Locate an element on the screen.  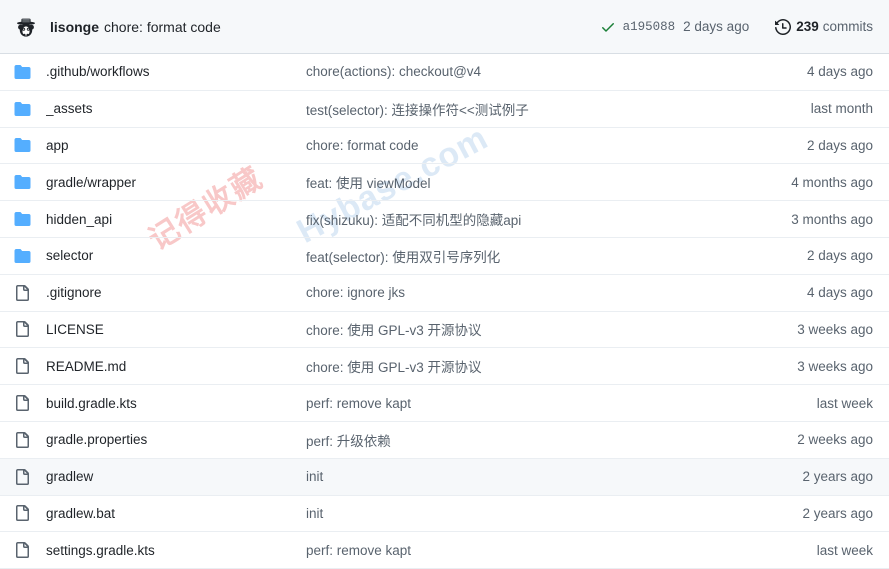
file-name-link: .github/workflows is located at coordinates (176, 71).